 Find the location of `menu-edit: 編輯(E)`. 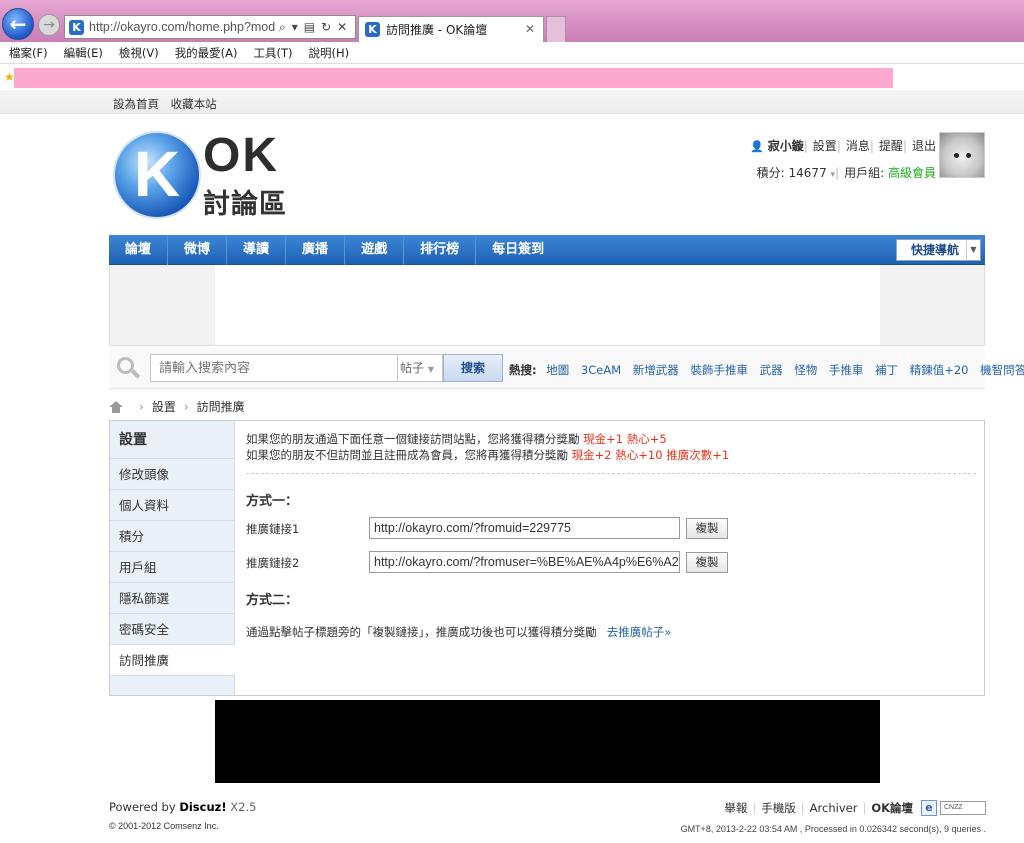

menu-edit: 編輯(E) is located at coordinates (83, 53).